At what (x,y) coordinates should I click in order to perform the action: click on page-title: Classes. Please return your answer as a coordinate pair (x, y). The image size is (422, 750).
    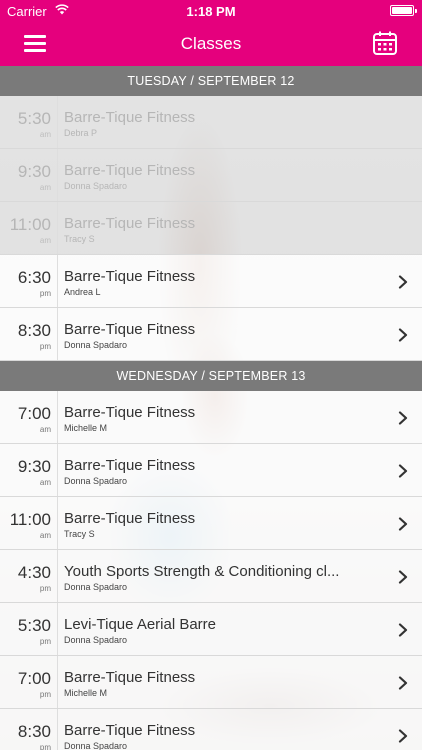
    Looking at the image, I should click on (211, 43).